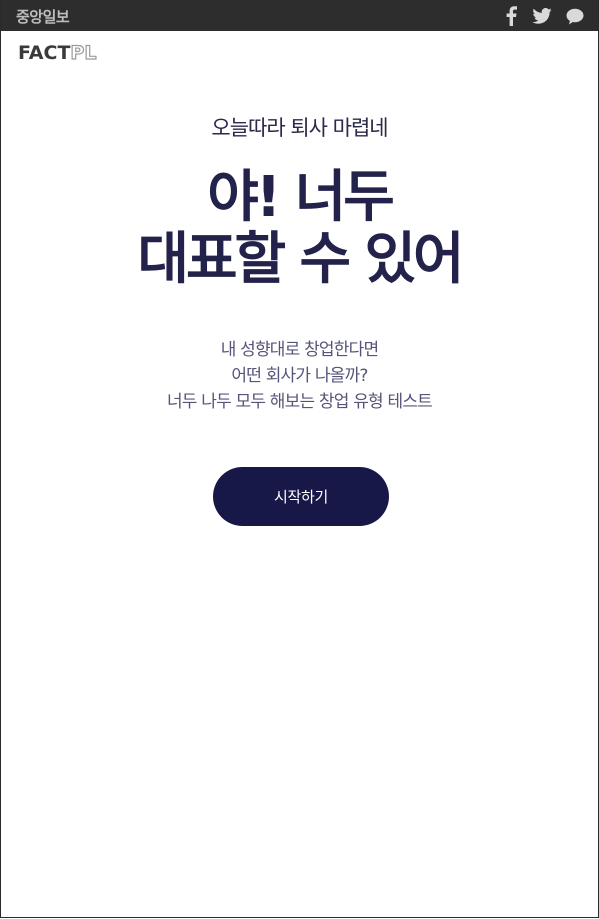 This screenshot has width=599, height=919. Describe the element at coordinates (542, 16) in the screenshot. I see `twitter-icon` at that location.